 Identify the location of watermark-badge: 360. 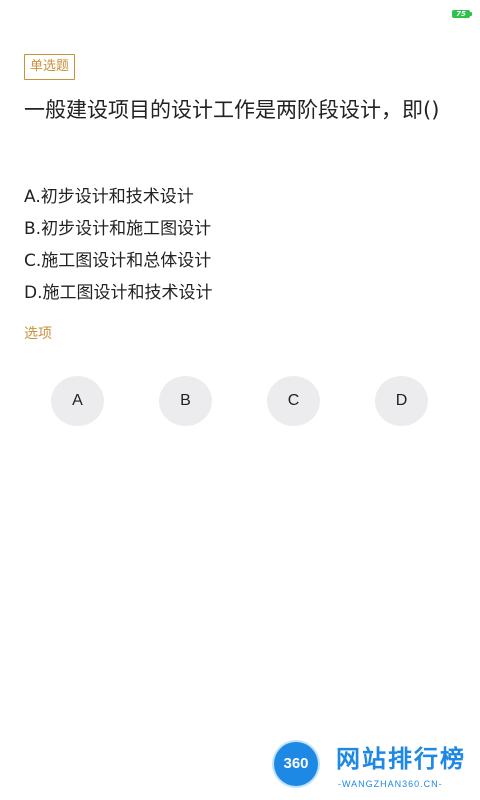
(296, 764).